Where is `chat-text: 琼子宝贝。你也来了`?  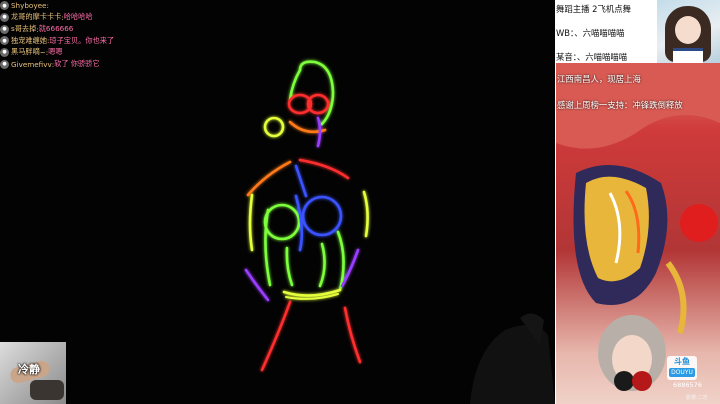 chat-text: 琼子宝贝。你也来了 is located at coordinates (82, 40).